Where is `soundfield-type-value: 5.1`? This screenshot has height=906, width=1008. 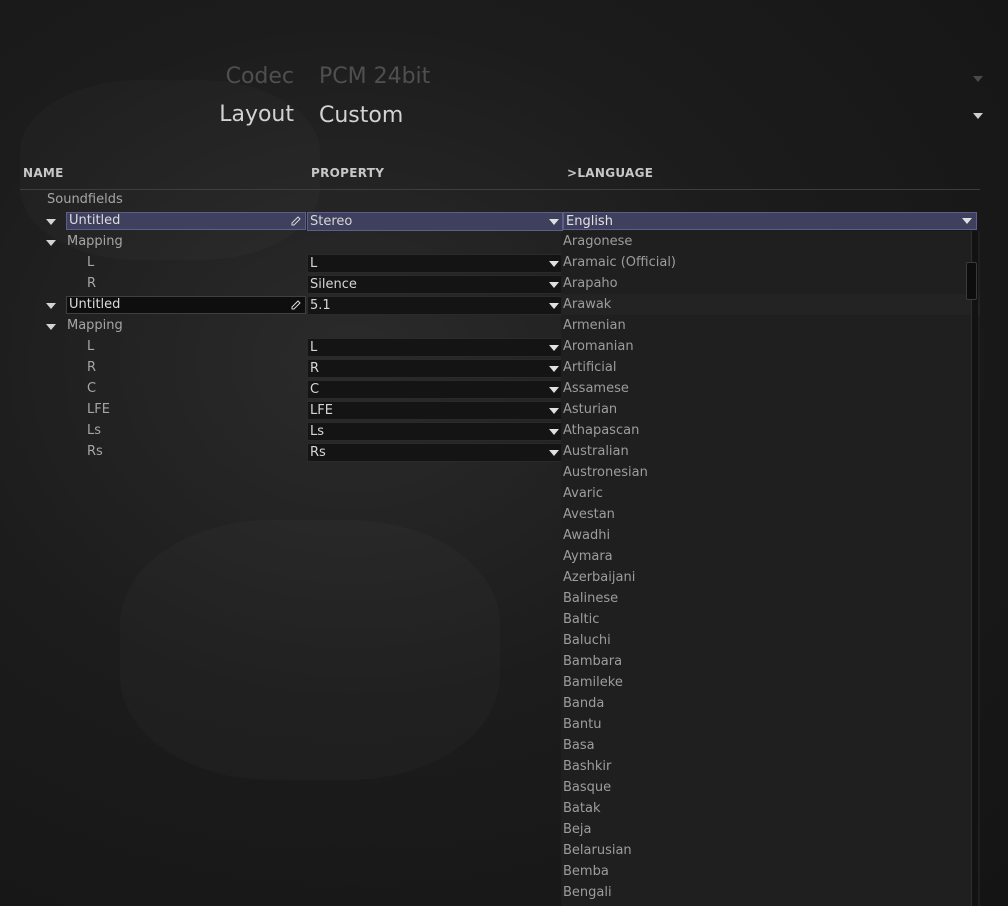 soundfield-type-value: 5.1 is located at coordinates (320, 305).